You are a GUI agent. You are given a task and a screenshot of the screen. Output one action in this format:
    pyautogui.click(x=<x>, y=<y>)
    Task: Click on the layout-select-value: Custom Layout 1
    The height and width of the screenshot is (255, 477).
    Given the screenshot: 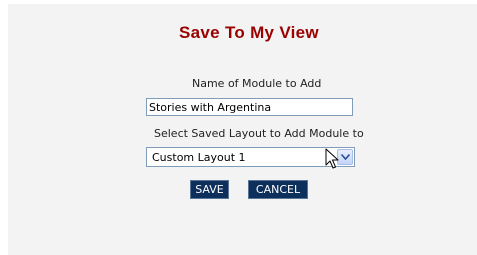 What is the action you would take?
    pyautogui.click(x=199, y=157)
    